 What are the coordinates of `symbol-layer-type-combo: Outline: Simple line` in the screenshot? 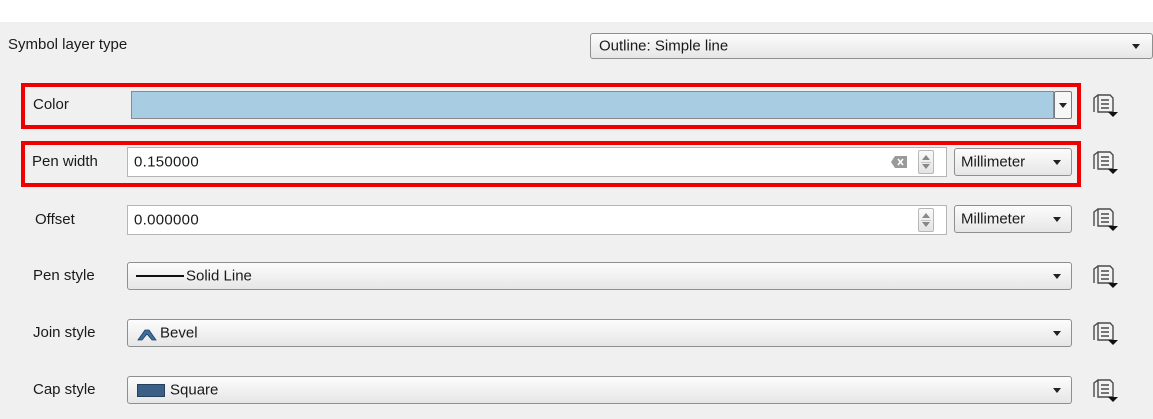 It's located at (871, 46).